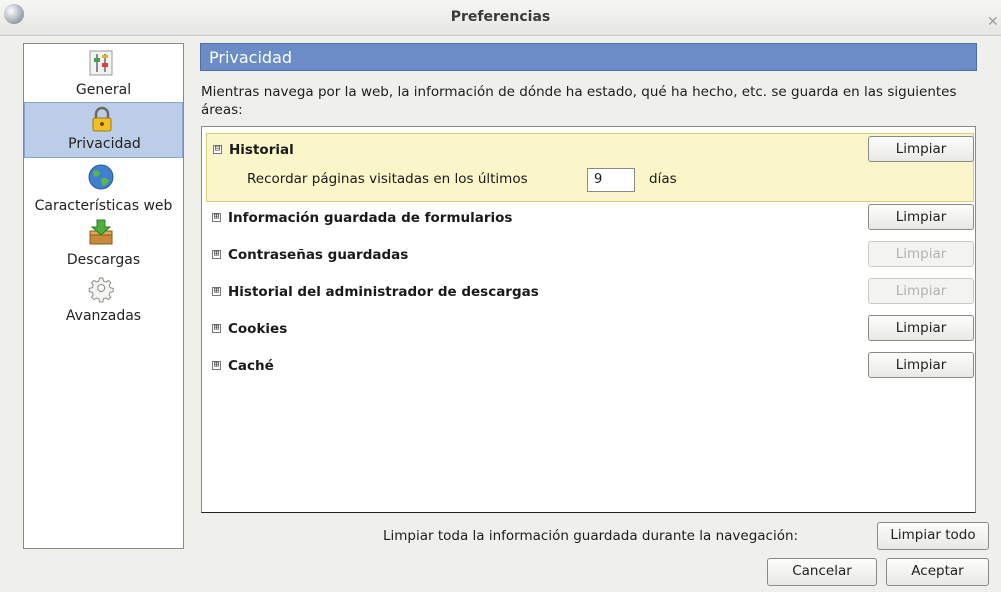 The height and width of the screenshot is (592, 1001). I want to click on category-caracteristicas-web: Características web, so click(103, 189).